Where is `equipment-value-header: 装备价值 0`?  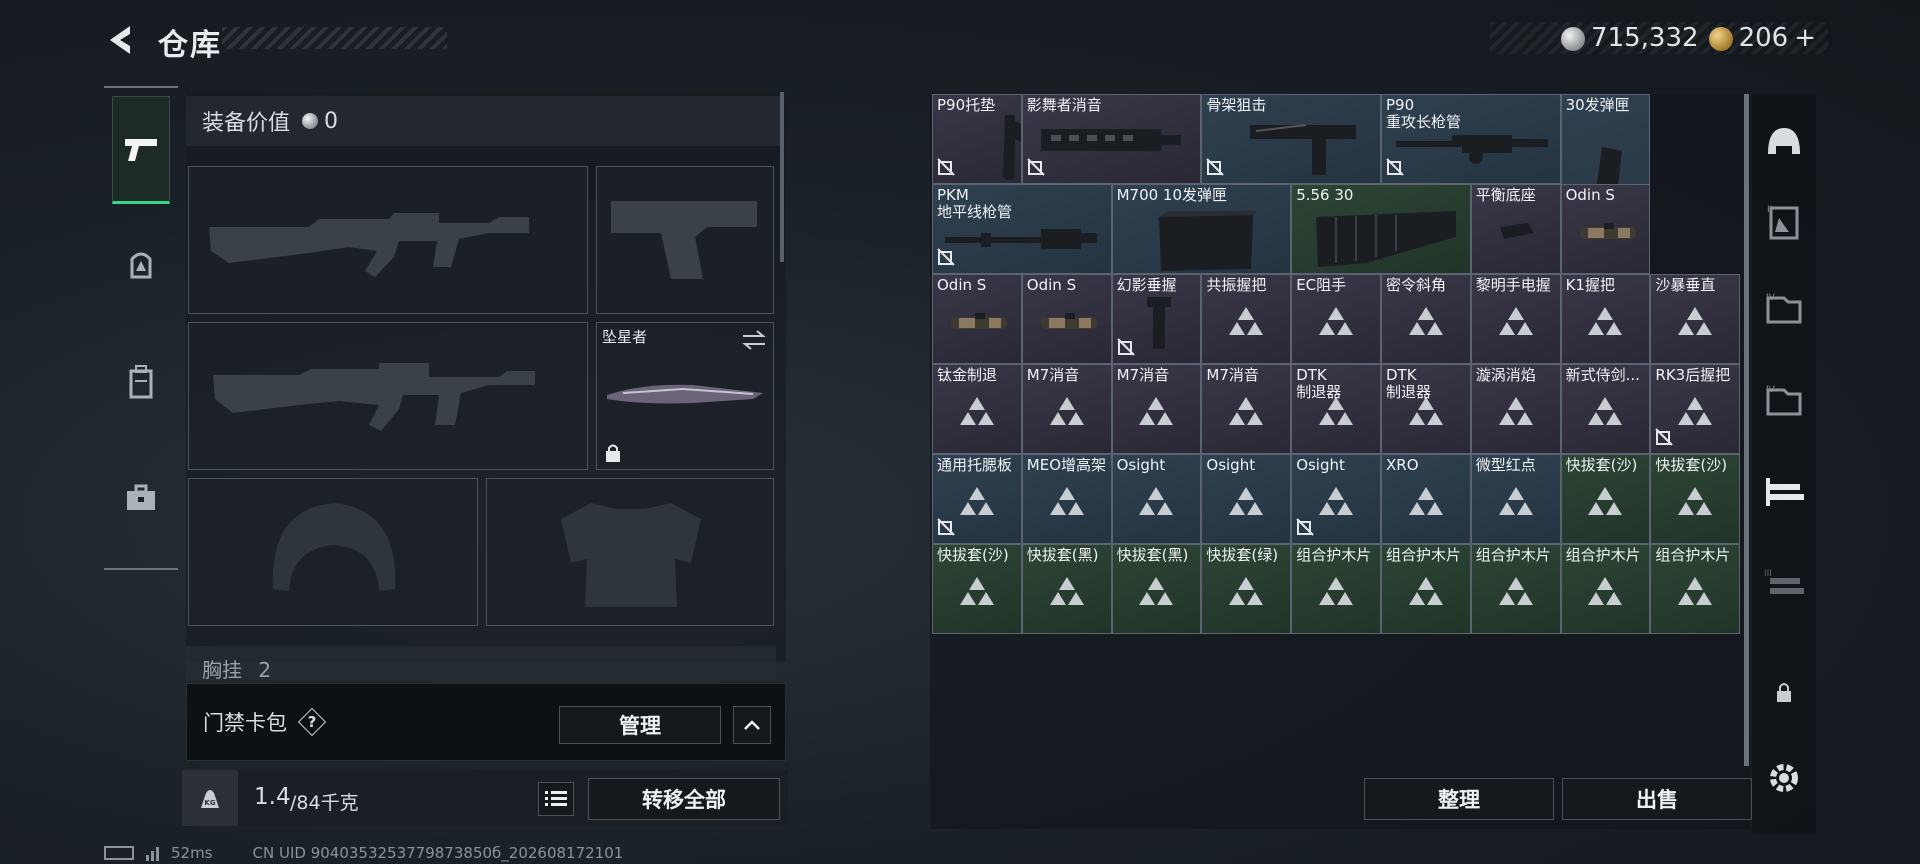 equipment-value-header: 装备价值 0 is located at coordinates (483, 121).